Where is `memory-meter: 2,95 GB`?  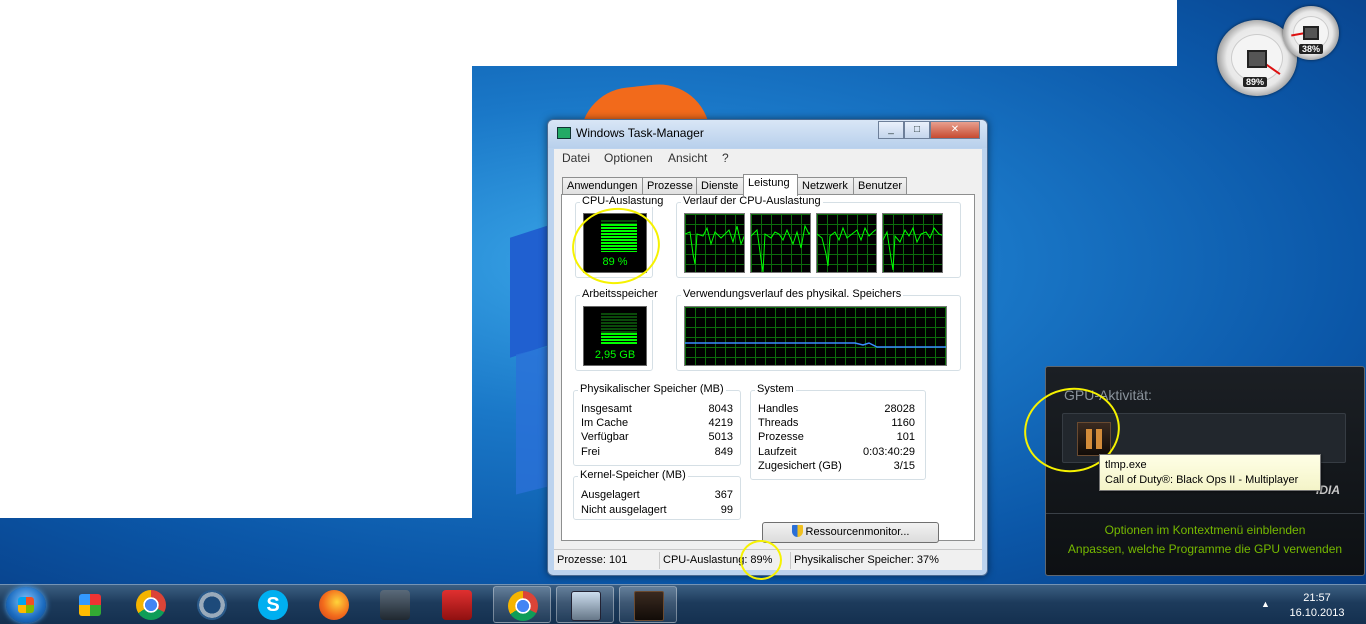
memory-meter: 2,95 GB is located at coordinates (615, 336).